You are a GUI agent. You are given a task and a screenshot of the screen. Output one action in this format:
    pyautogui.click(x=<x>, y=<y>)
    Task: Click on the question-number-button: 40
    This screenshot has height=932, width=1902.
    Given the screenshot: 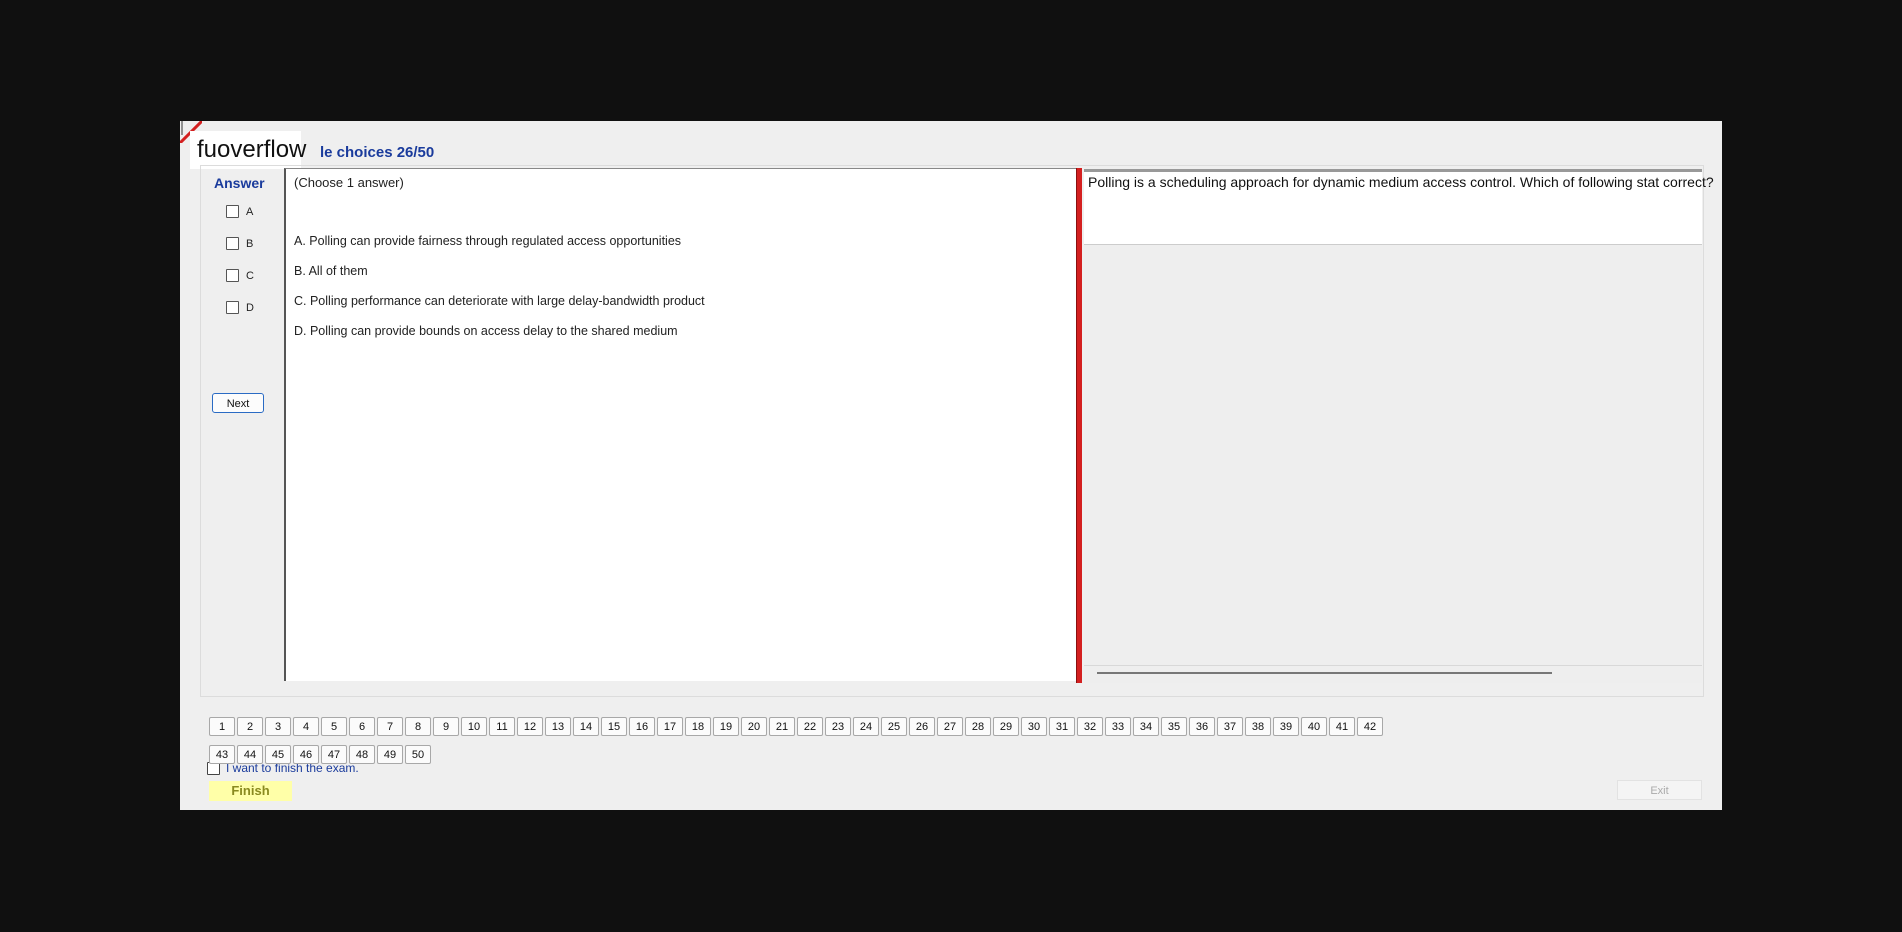 What is the action you would take?
    pyautogui.click(x=1314, y=726)
    